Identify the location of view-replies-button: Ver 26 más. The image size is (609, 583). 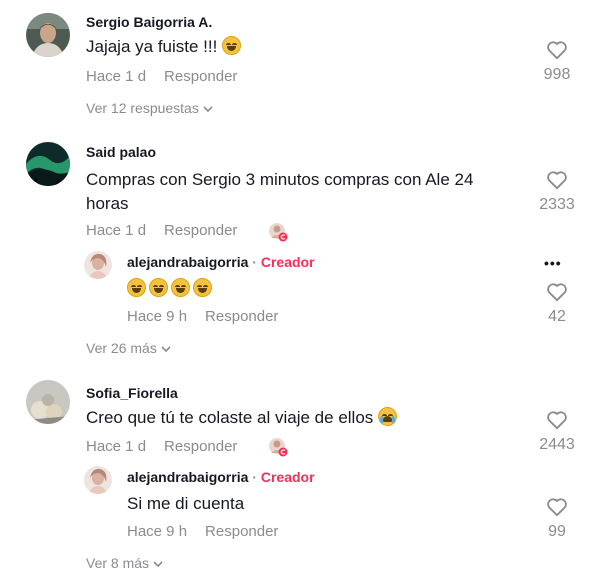
(128, 348).